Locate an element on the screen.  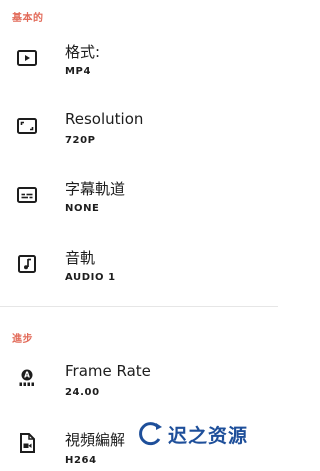
setting-row-resolution: Resolution 720P is located at coordinates (139, 126).